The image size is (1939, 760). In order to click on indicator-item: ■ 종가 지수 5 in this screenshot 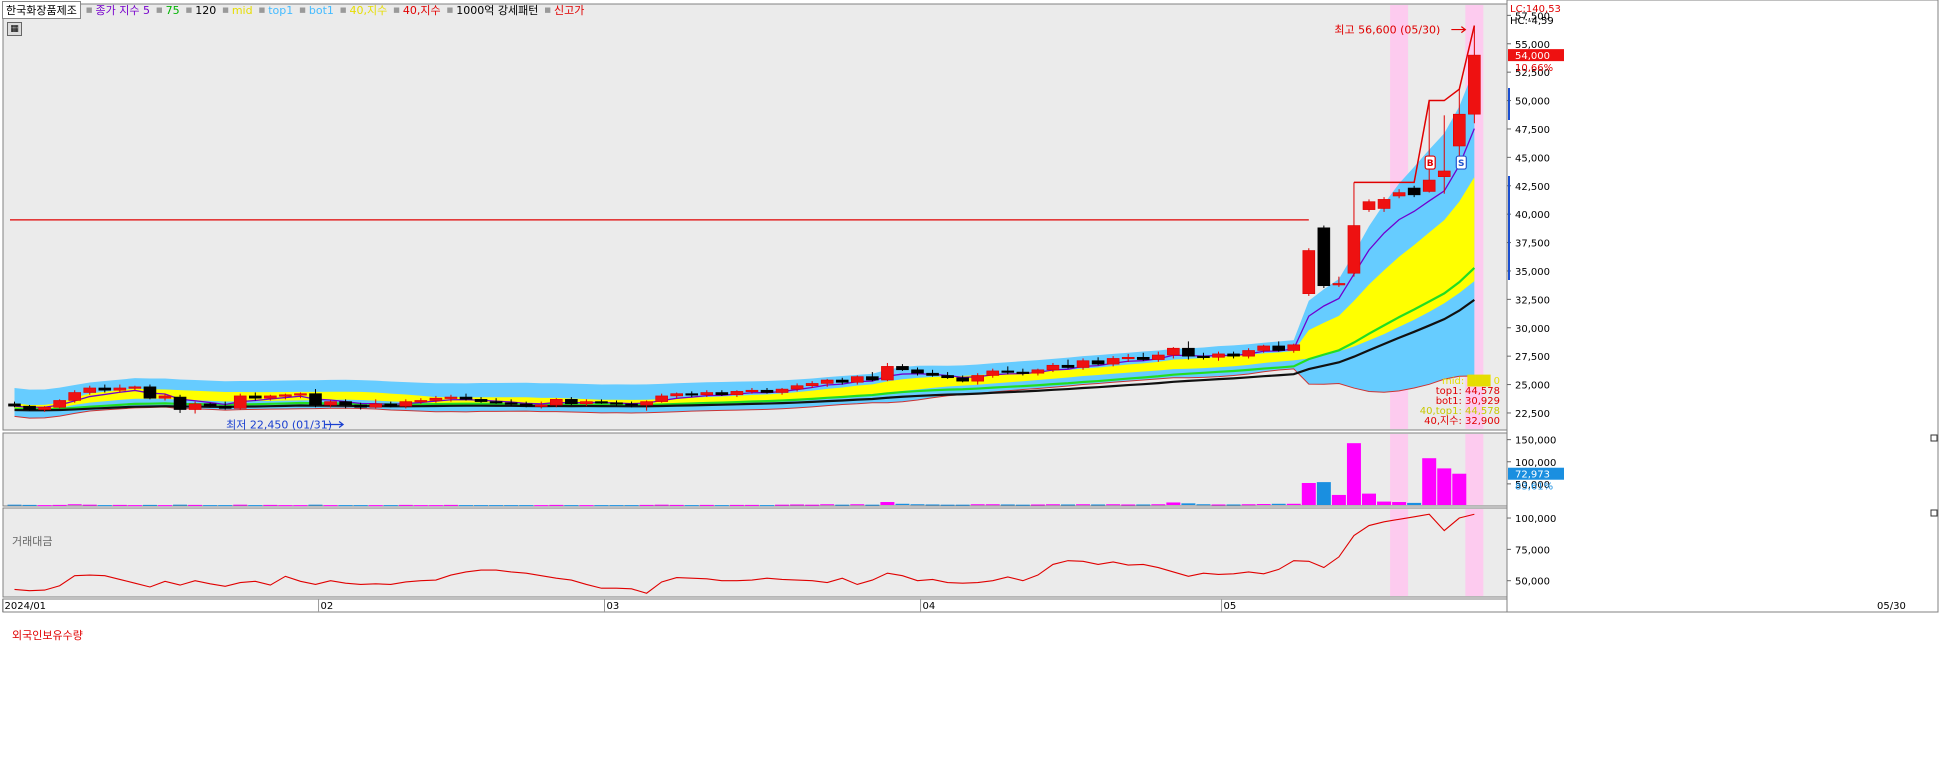, I will do `click(118, 10)`.